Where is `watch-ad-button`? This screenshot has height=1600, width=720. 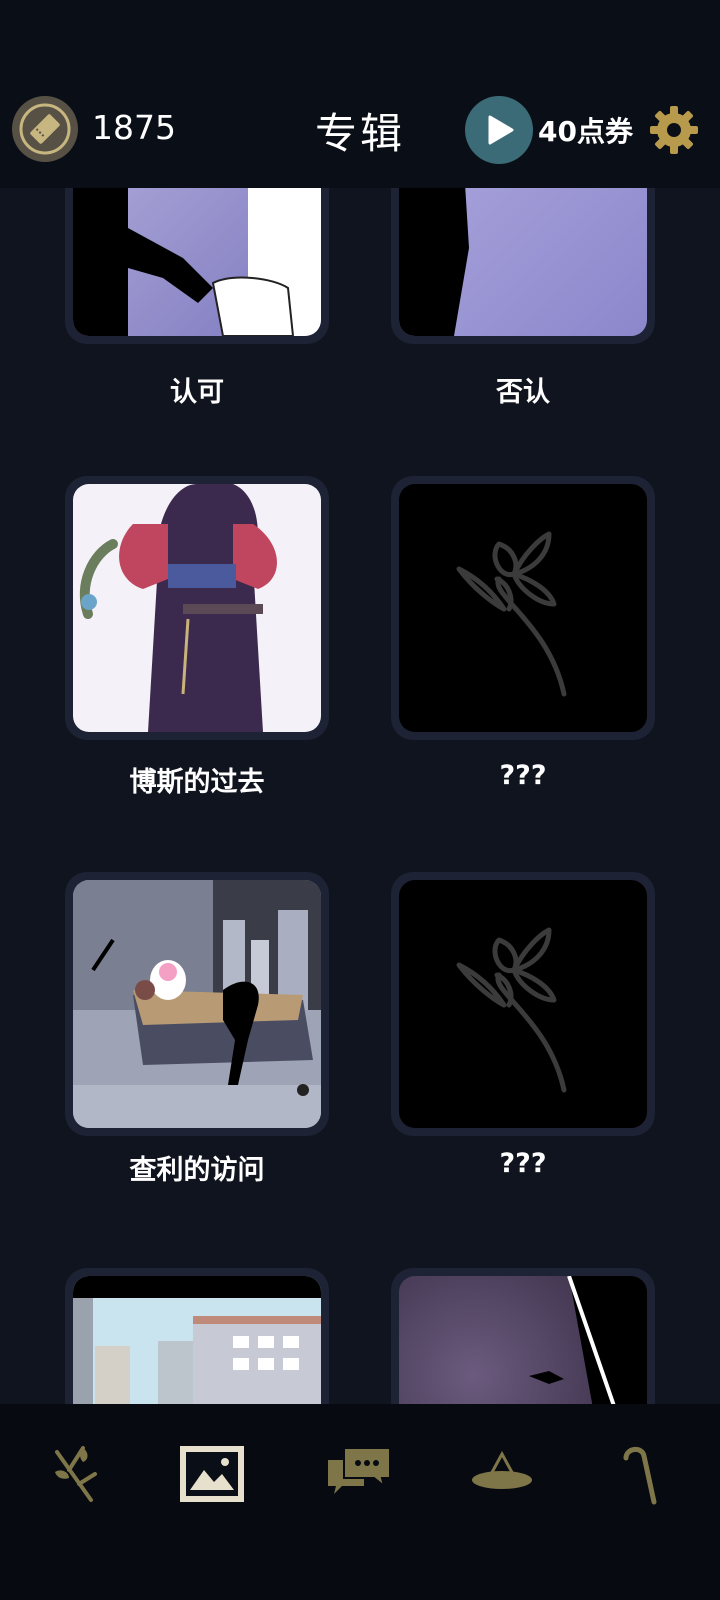 watch-ad-button is located at coordinates (499, 130).